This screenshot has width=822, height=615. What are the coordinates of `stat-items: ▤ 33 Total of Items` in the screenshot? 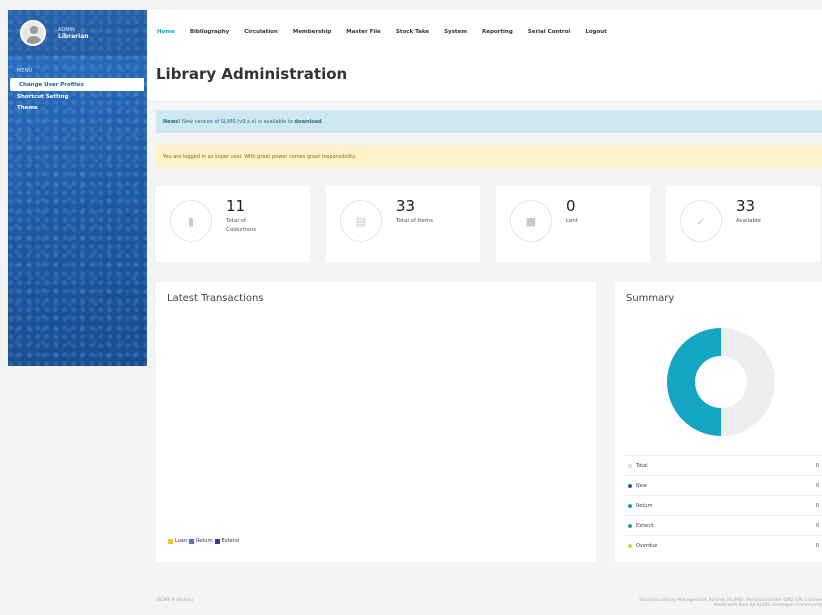 It's located at (403, 224).